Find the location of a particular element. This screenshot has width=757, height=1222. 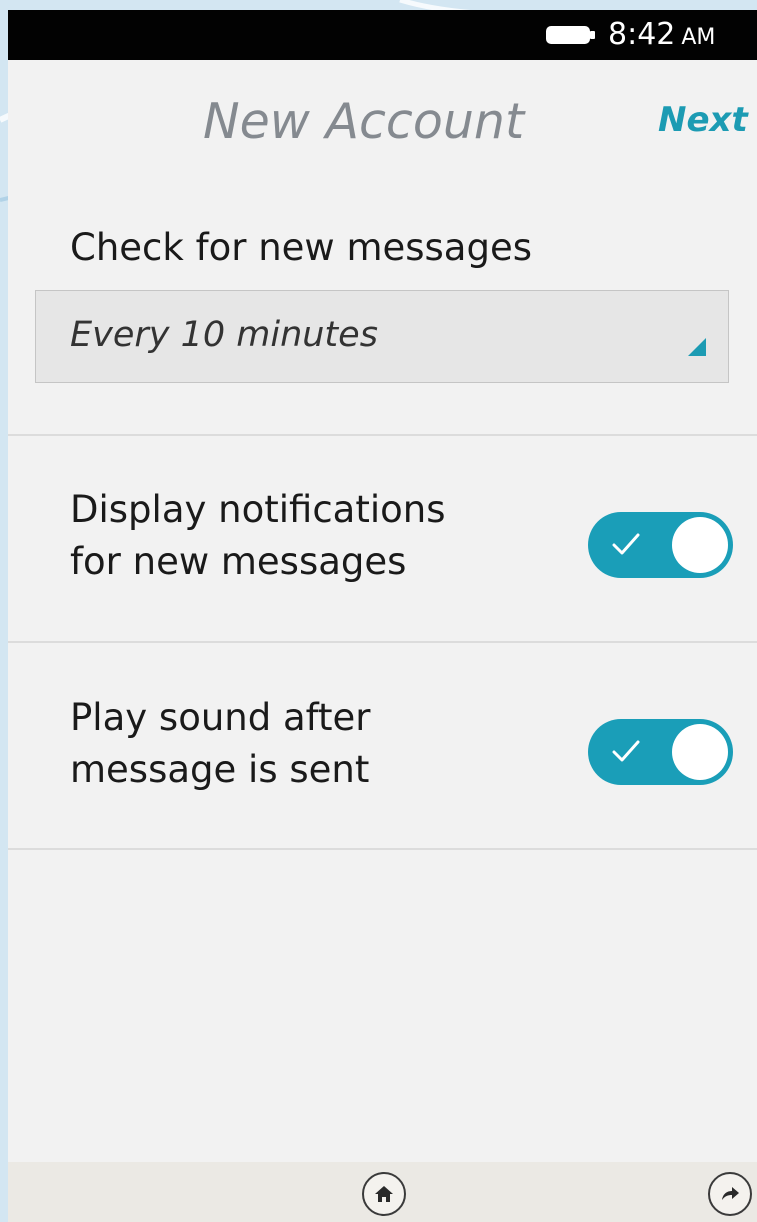

clock-time: 8:42 is located at coordinates (642, 34).